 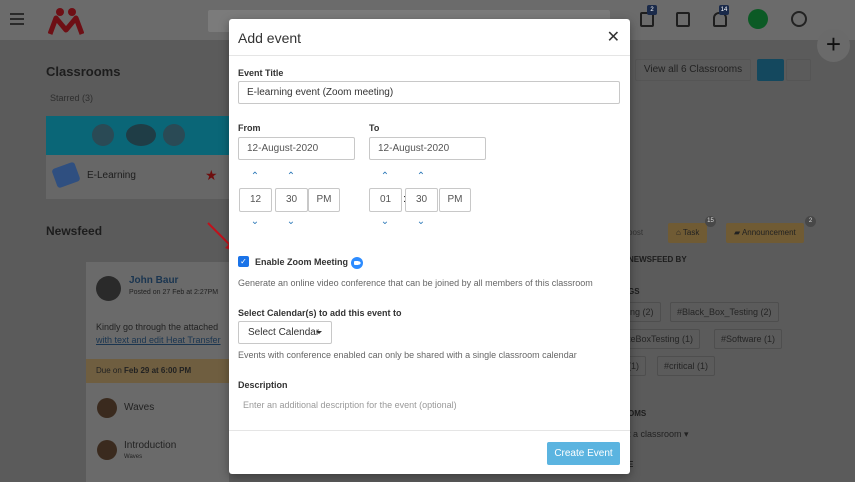 I want to click on from-ampm-toggle: PM, so click(x=324, y=200).